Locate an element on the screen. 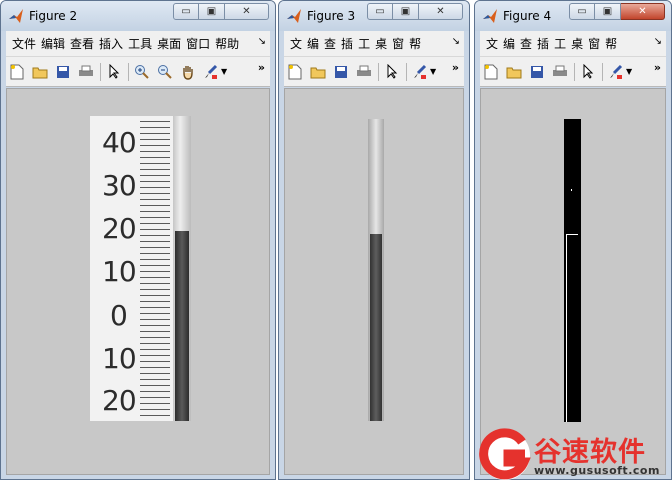  window-title: Figure 4 is located at coordinates (527, 16).